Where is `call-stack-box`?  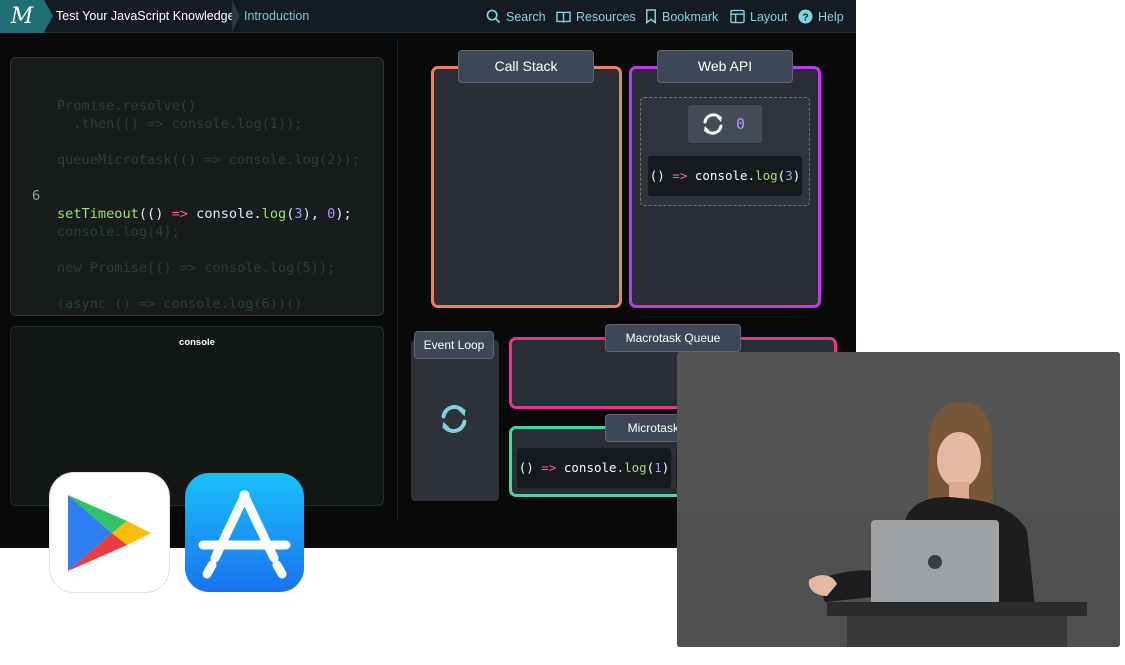 call-stack-box is located at coordinates (526, 187).